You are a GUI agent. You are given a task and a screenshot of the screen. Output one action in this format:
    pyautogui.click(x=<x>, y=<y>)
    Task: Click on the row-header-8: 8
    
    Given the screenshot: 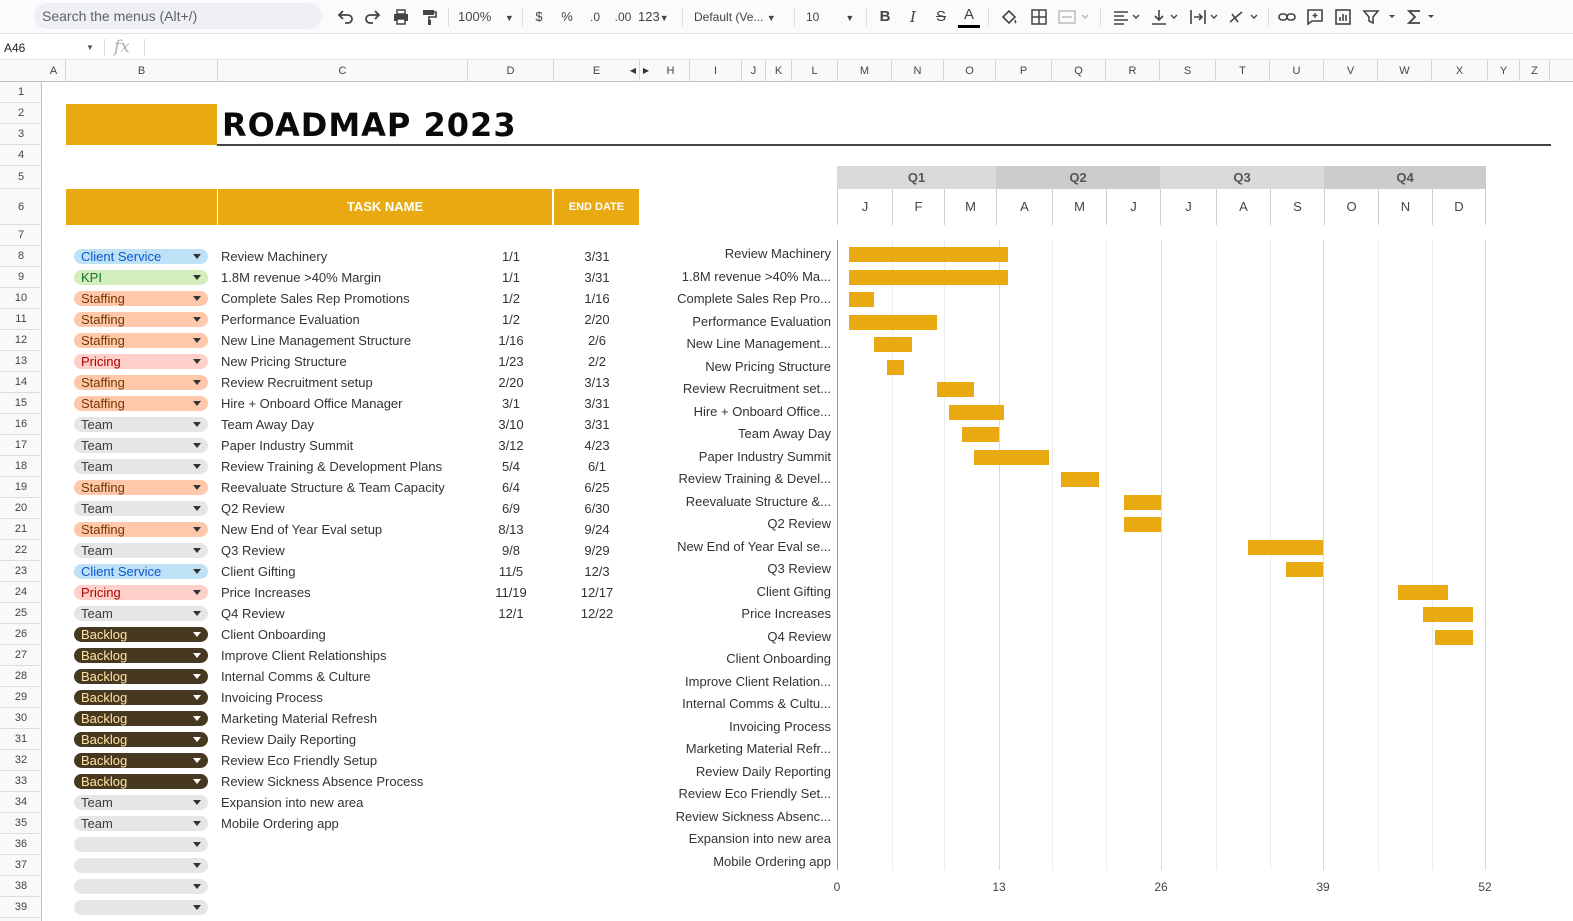 What is the action you would take?
    pyautogui.click(x=21, y=256)
    